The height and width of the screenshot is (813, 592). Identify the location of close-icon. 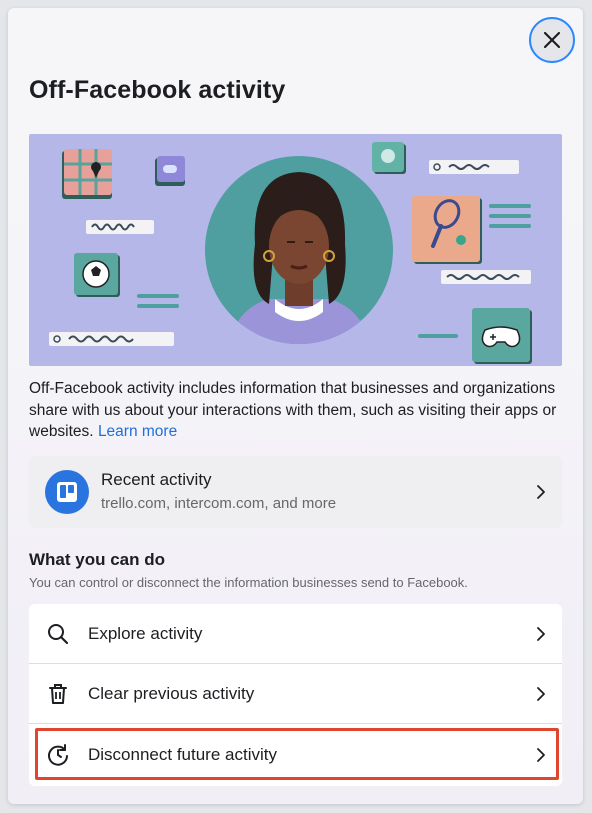
(552, 40).